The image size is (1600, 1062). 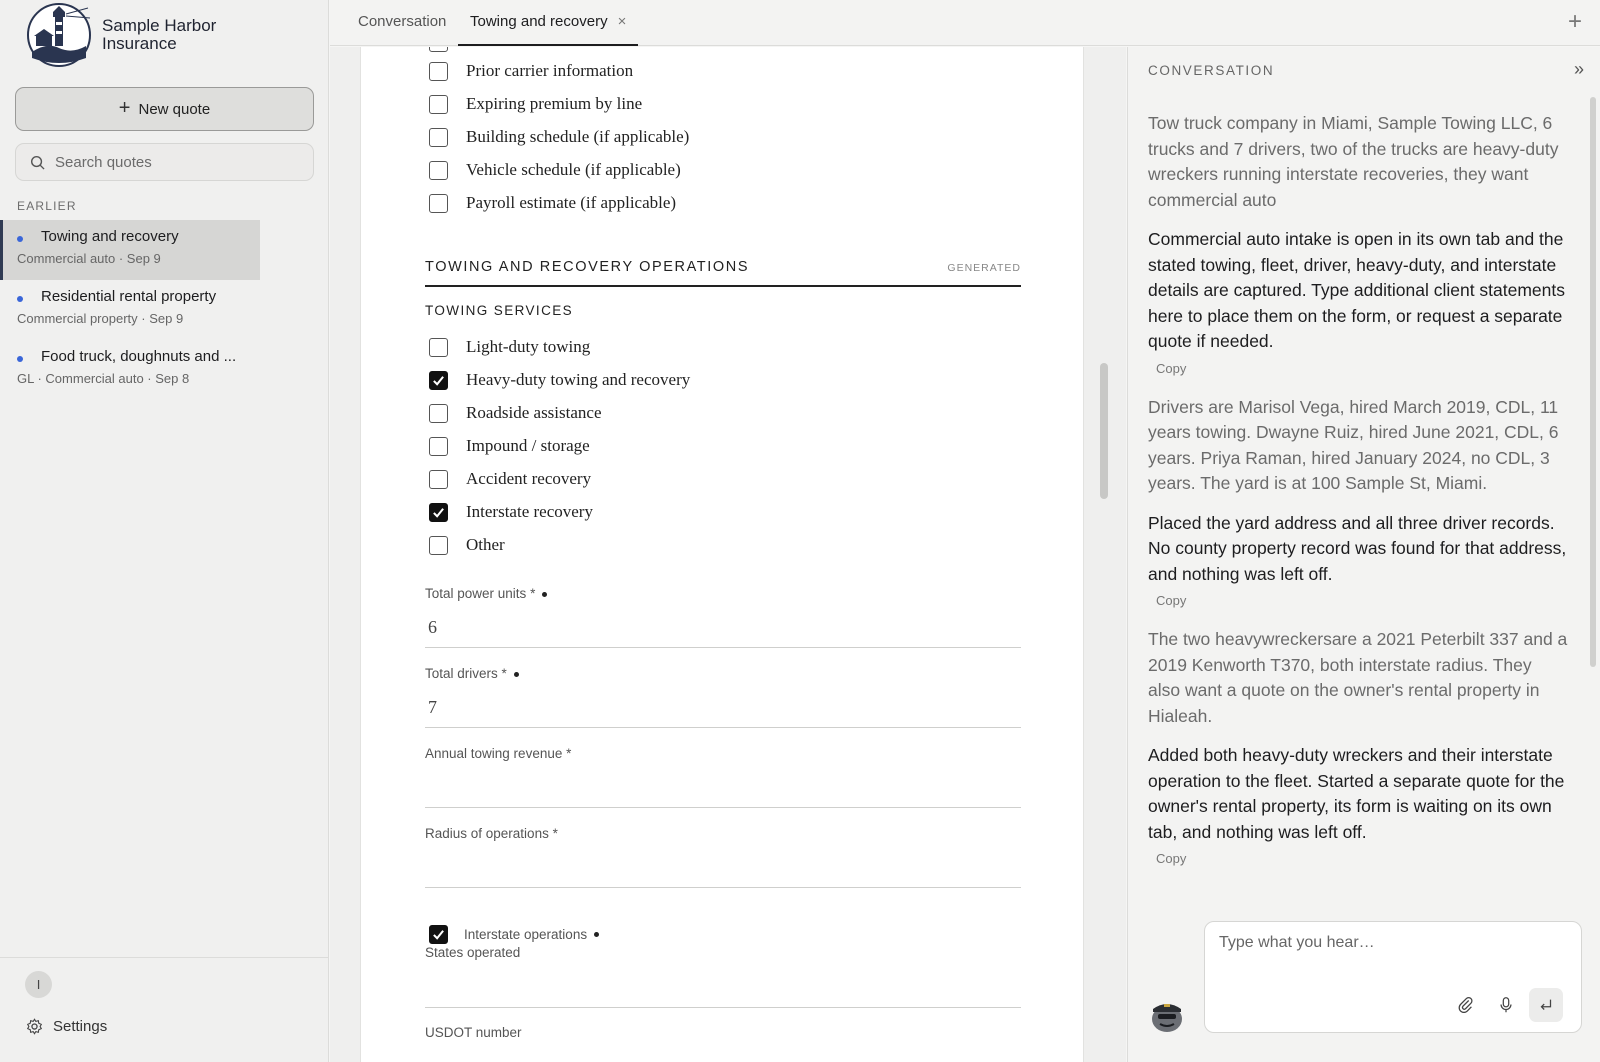 What do you see at coordinates (622, 21) in the screenshot?
I see `close-tab-icon: ×` at bounding box center [622, 21].